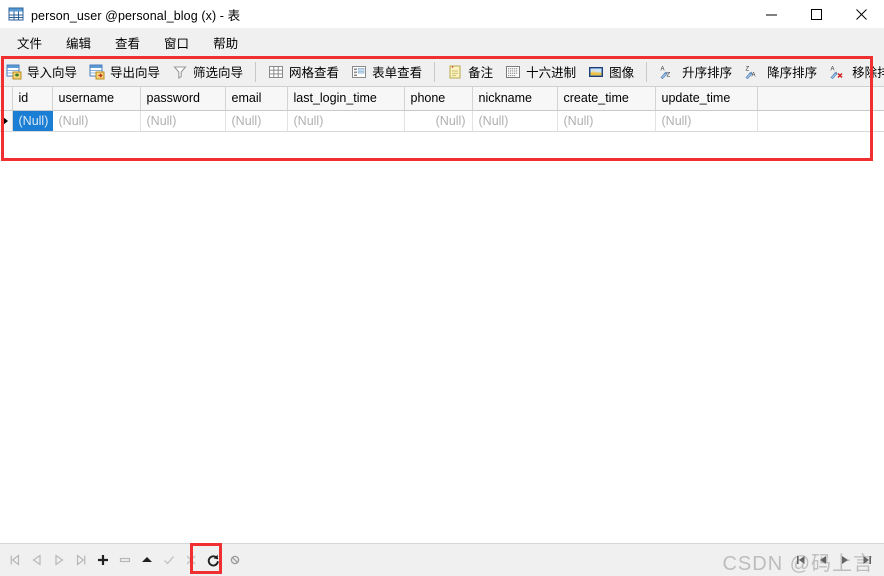 This screenshot has width=884, height=576. What do you see at coordinates (78, 42) in the screenshot?
I see `menu-edit: 编辑` at bounding box center [78, 42].